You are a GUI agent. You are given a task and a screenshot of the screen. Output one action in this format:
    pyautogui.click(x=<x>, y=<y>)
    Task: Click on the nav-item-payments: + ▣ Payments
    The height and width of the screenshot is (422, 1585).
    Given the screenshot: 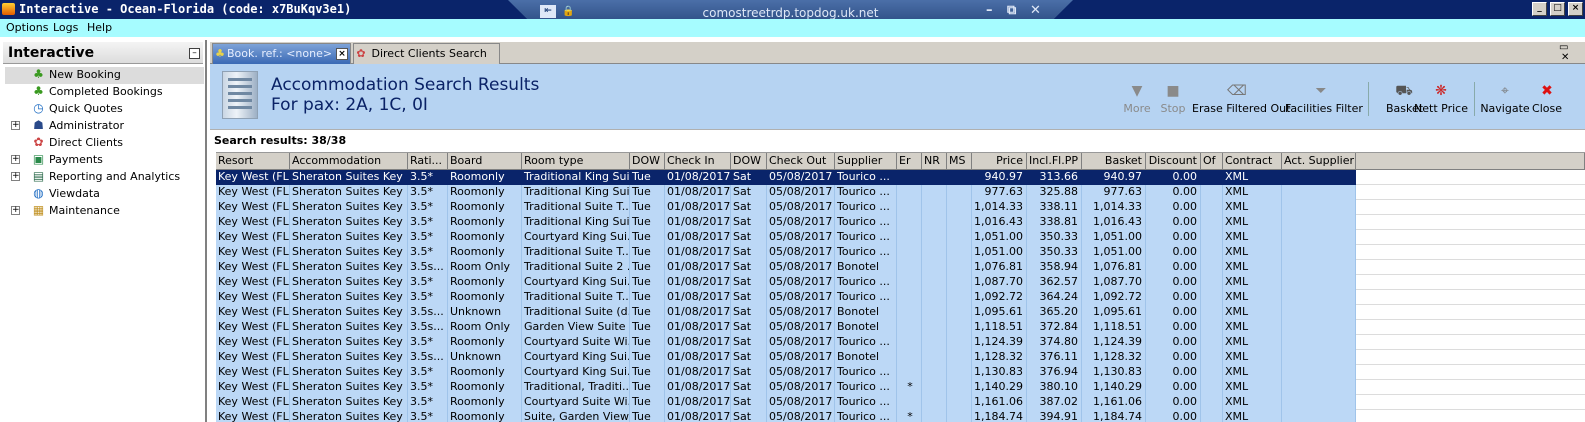 What is the action you would take?
    pyautogui.click(x=104, y=160)
    